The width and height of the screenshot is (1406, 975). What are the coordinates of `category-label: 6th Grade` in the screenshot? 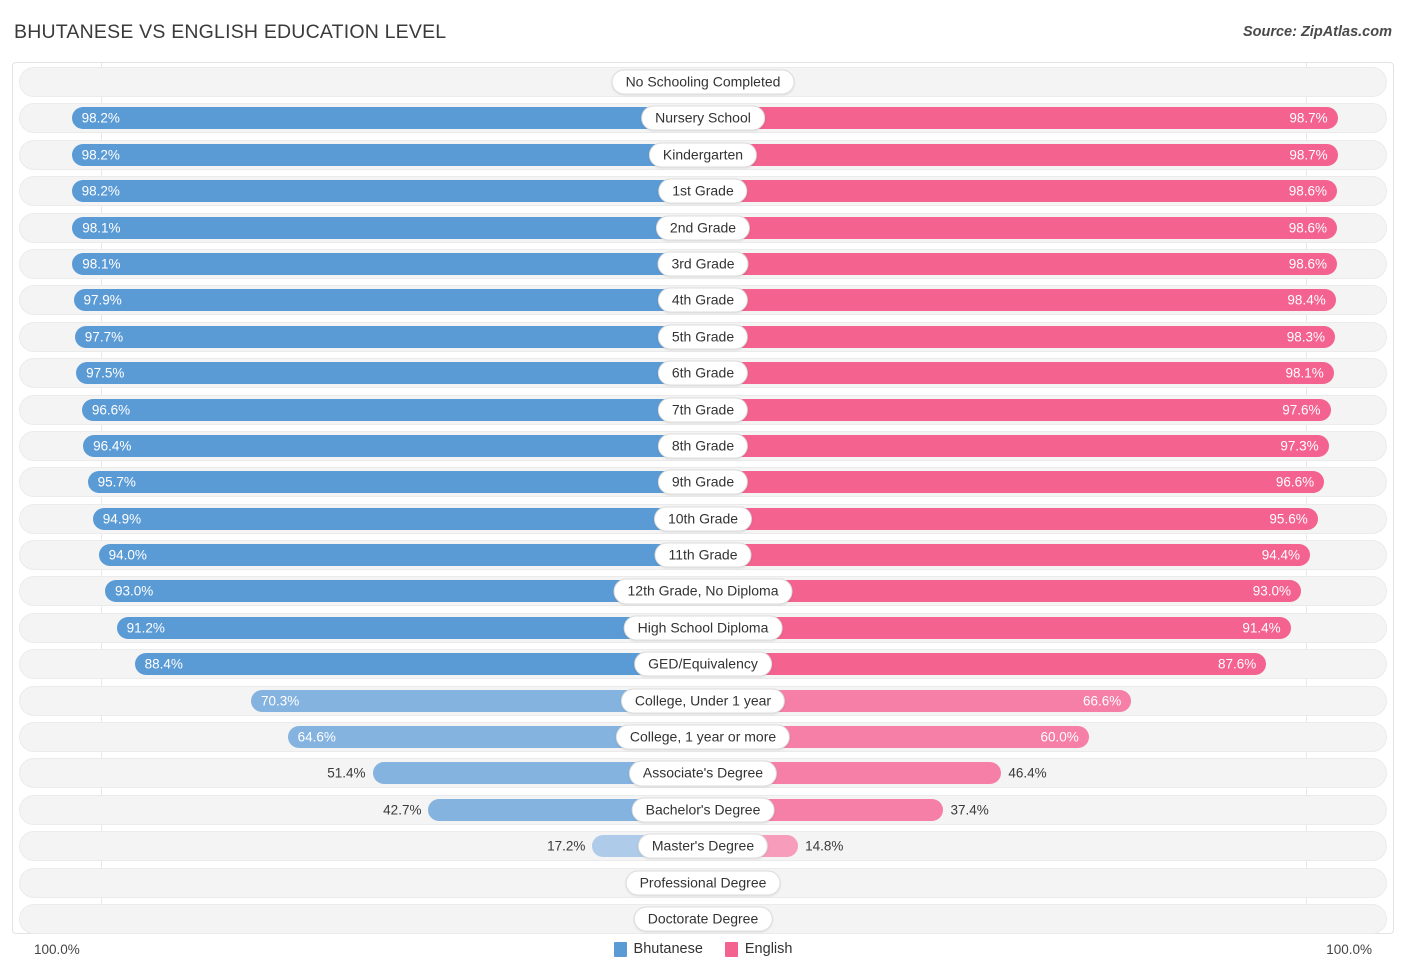 It's located at (703, 373).